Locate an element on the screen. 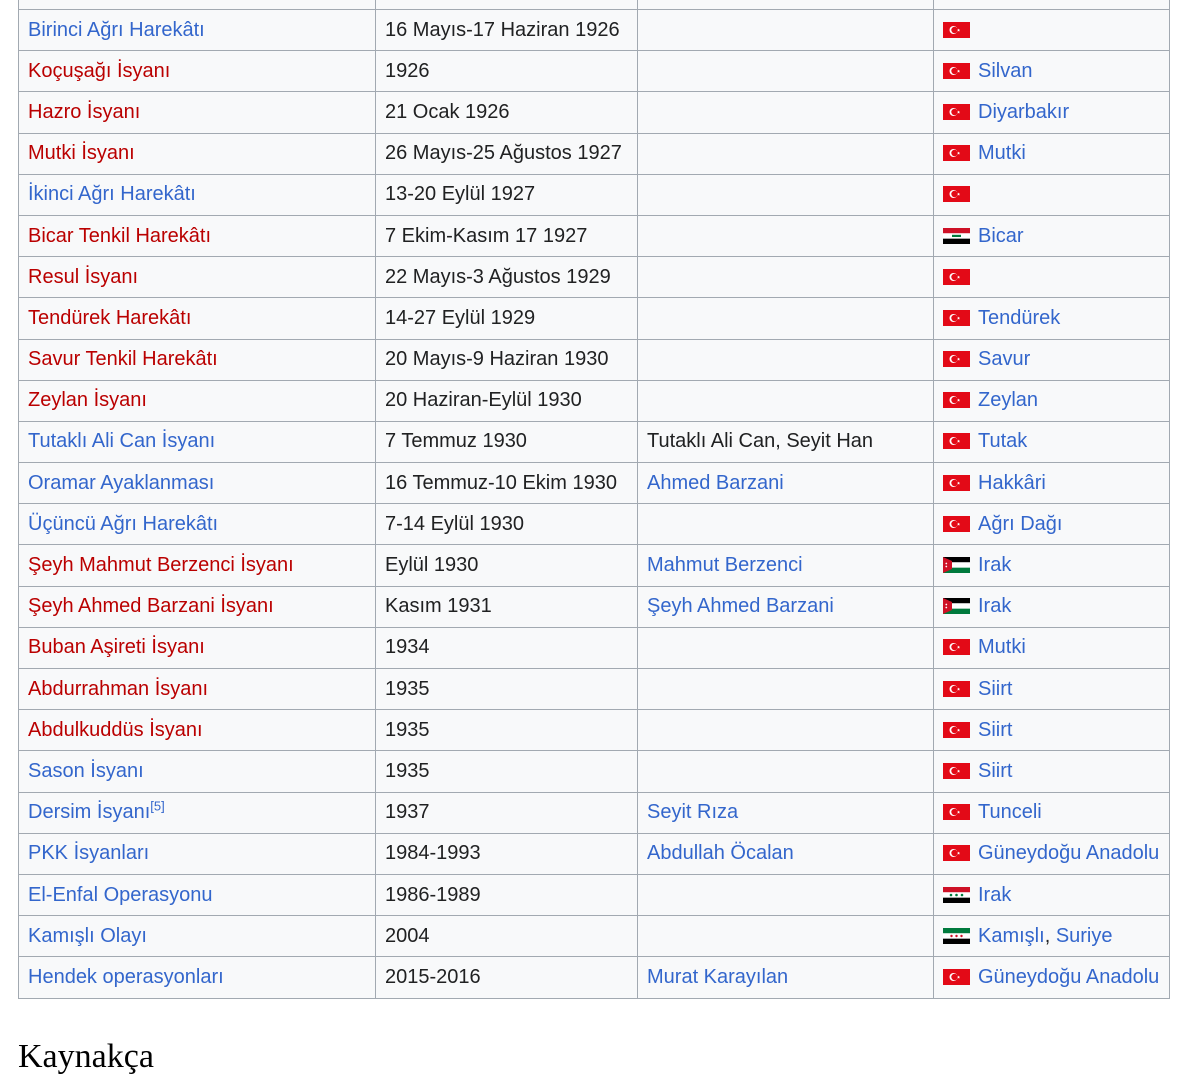  event-date-cell: 1935 is located at coordinates (506, 730).